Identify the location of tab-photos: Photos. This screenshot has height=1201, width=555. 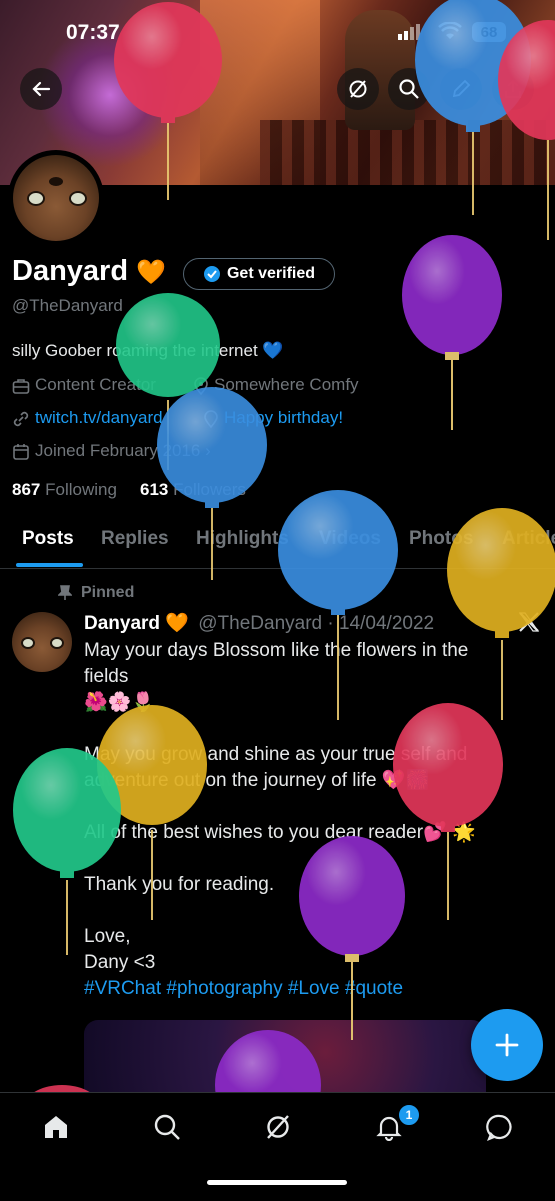
(441, 539).